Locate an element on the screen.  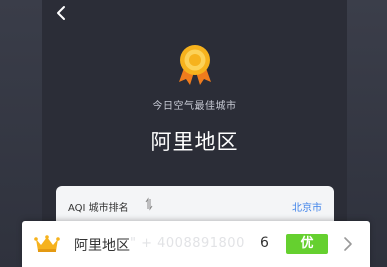
ranking-city-link: 北京市 is located at coordinates (307, 206).